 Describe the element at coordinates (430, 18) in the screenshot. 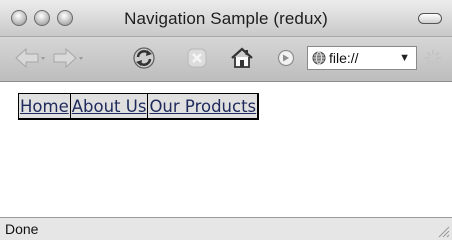

I see `toolbar-toggle-button` at that location.